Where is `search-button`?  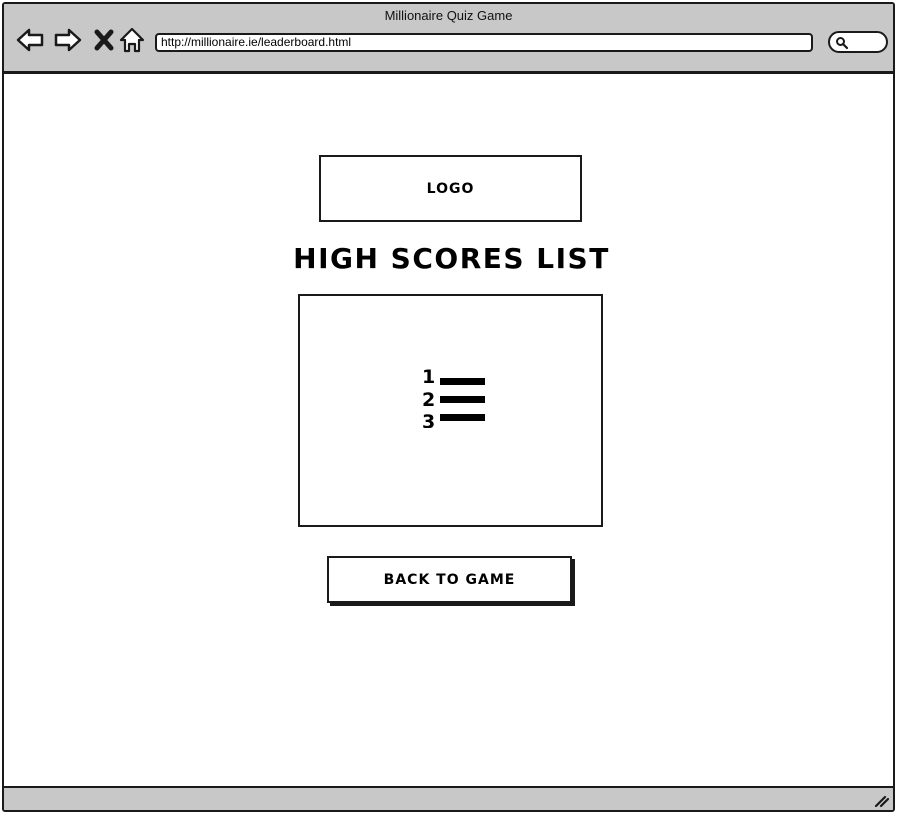
search-button is located at coordinates (858, 42).